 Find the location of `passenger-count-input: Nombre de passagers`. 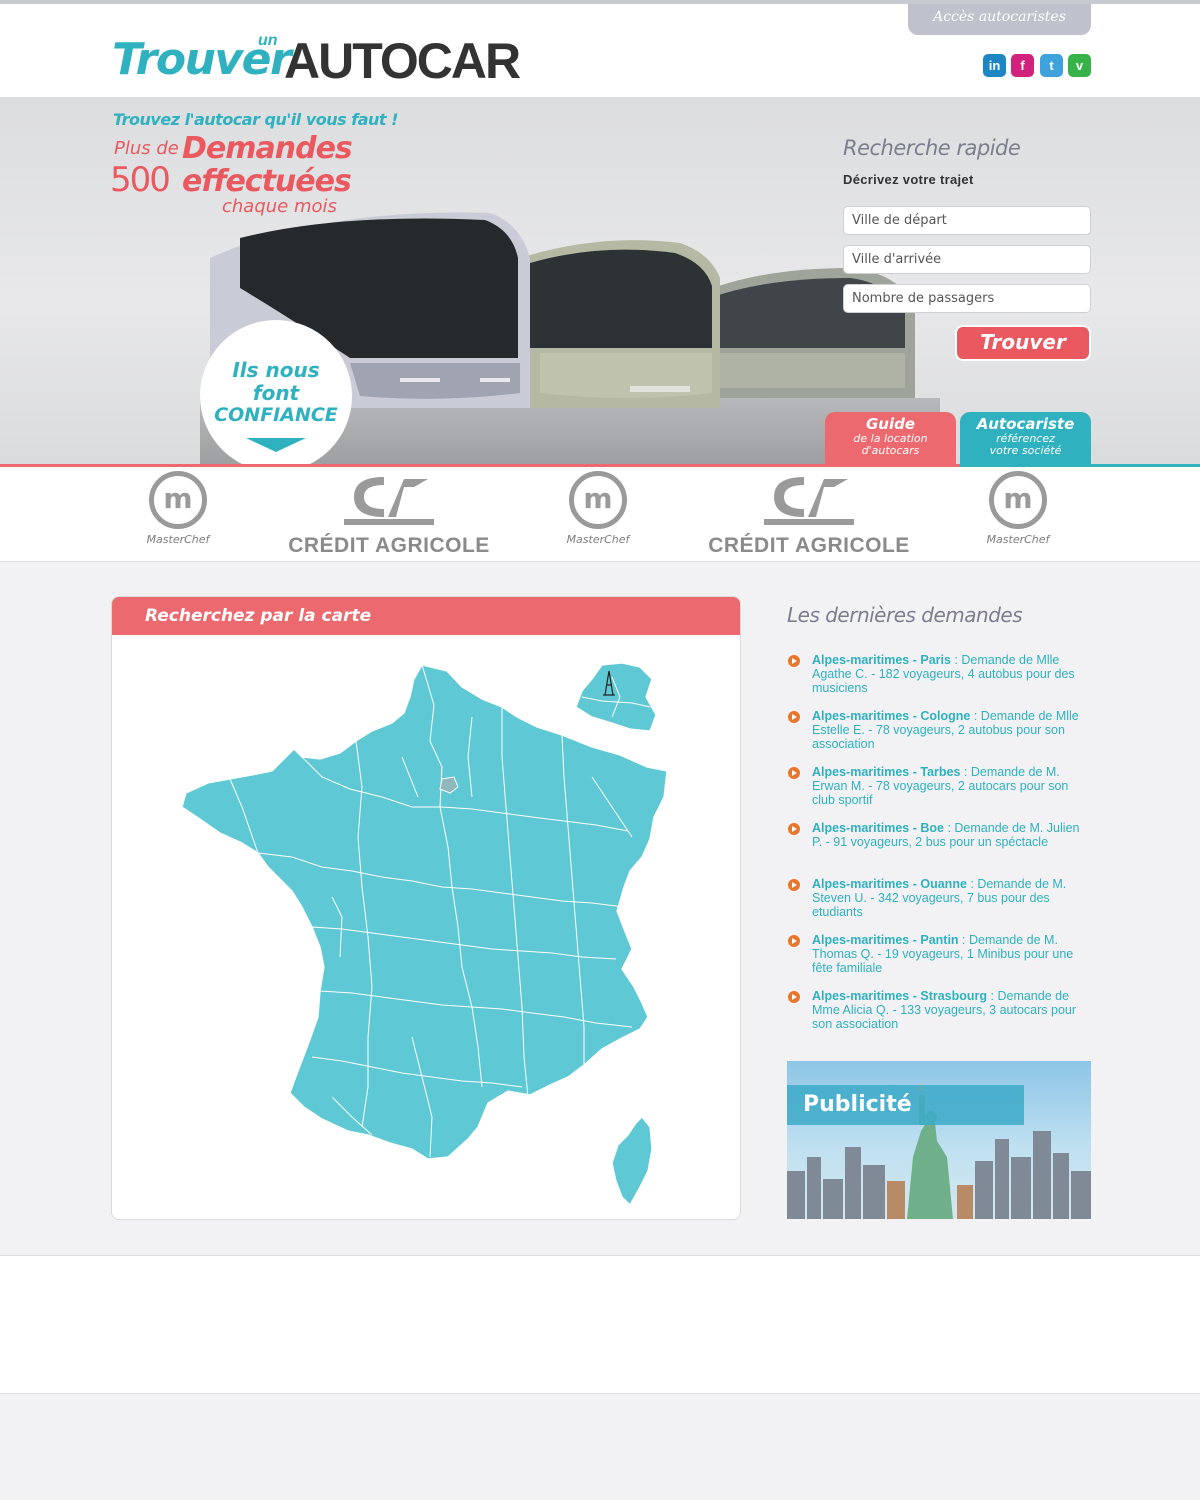

passenger-count-input: Nombre de passagers is located at coordinates (967, 298).